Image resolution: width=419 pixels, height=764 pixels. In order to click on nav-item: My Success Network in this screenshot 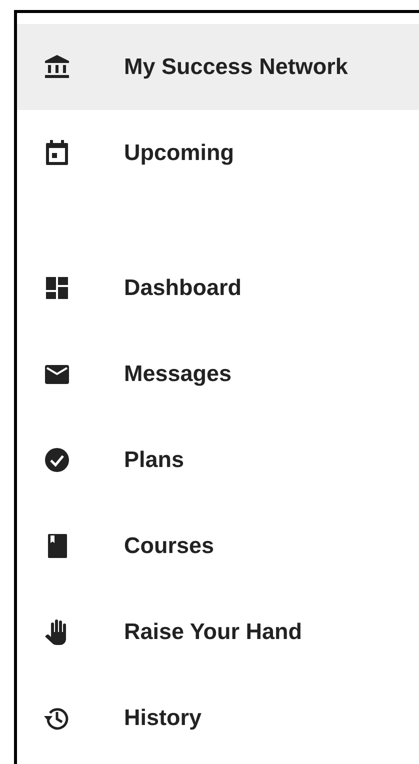, I will do `click(218, 67)`.